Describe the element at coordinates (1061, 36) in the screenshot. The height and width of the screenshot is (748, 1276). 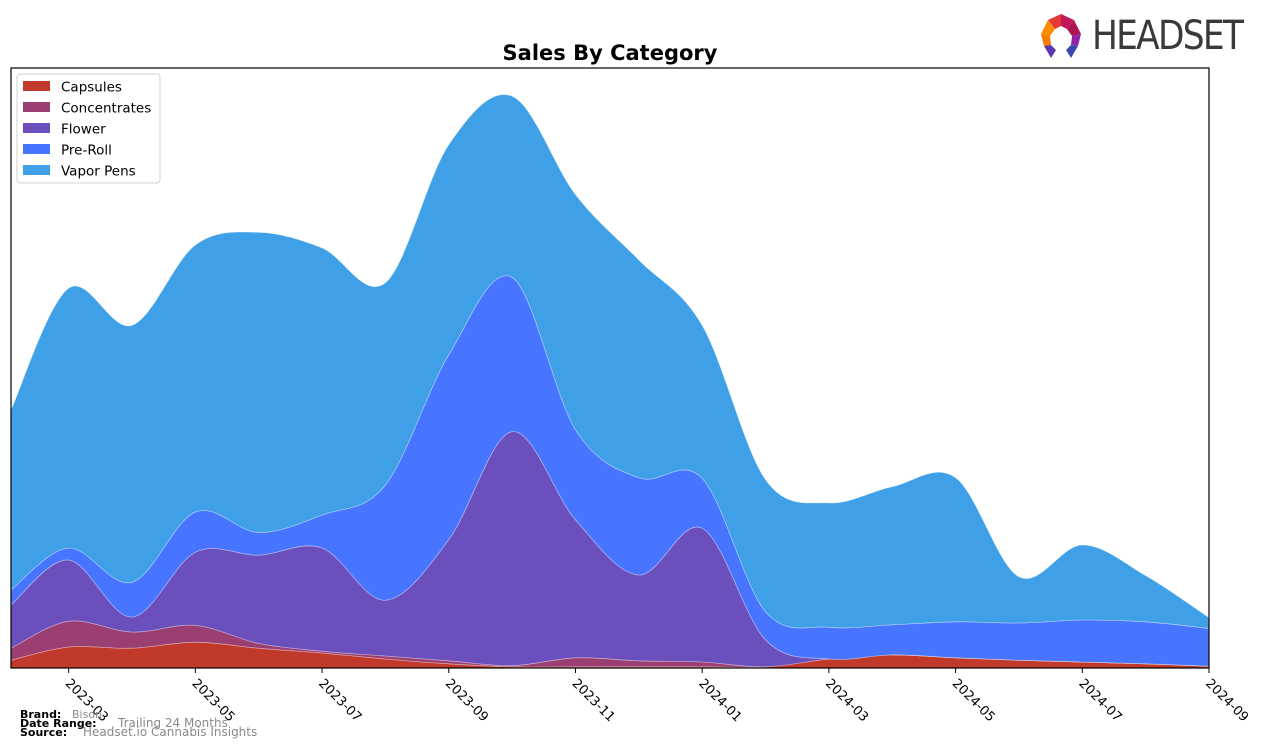
I see `headset-logo-icon` at that location.